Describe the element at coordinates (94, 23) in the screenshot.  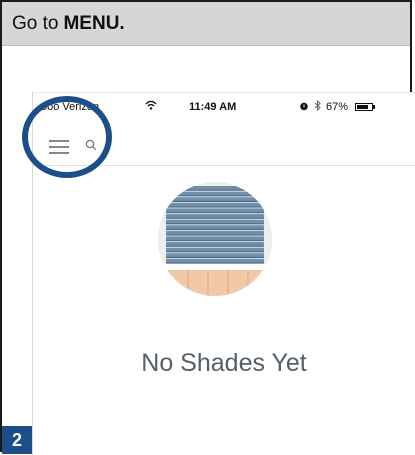
I see `instruction-emphasis: MENU.` at that location.